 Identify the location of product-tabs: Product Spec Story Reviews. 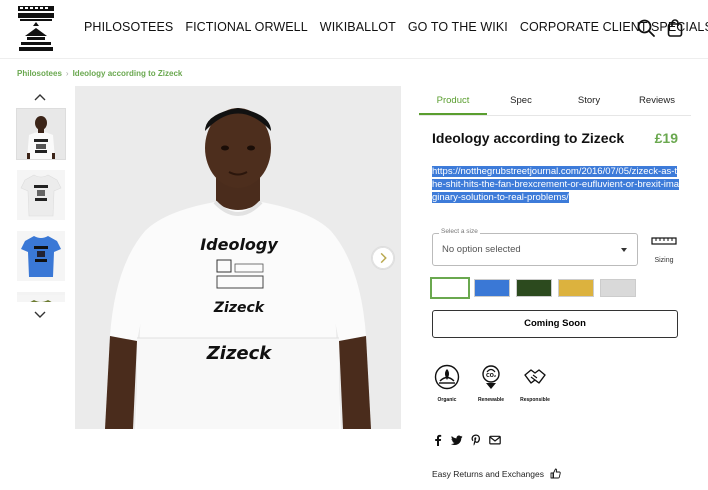
(555, 101).